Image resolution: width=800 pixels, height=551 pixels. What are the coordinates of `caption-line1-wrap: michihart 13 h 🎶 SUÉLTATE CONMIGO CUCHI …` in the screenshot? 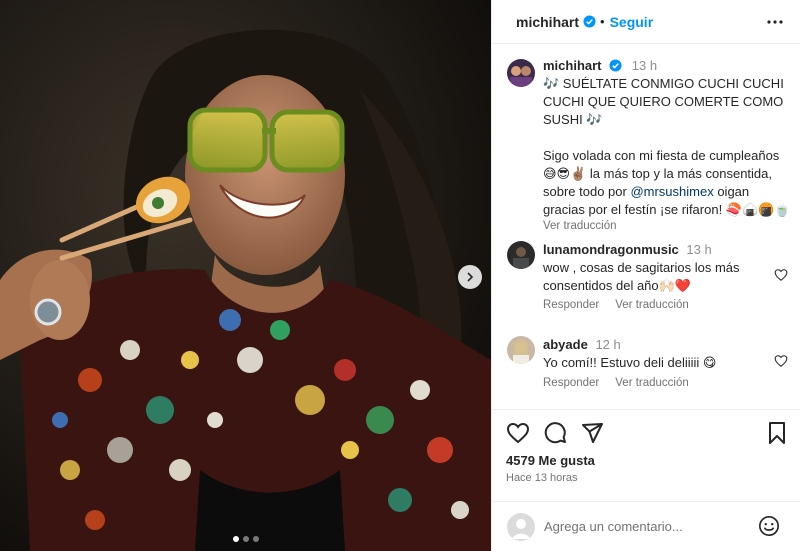 It's located at (668, 93).